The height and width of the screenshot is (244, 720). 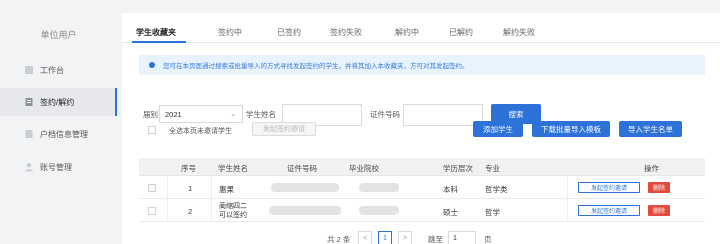 I want to click on goto-page-input: 1, so click(x=462, y=237).